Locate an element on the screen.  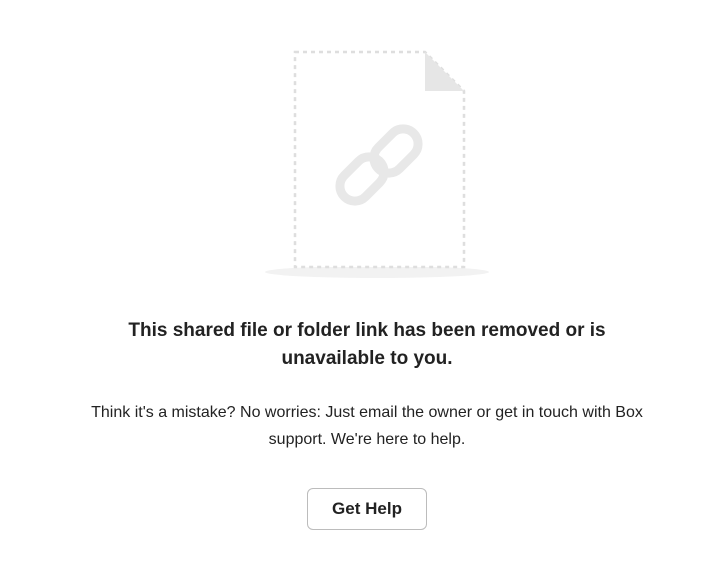
file-illustration is located at coordinates (376, 162).